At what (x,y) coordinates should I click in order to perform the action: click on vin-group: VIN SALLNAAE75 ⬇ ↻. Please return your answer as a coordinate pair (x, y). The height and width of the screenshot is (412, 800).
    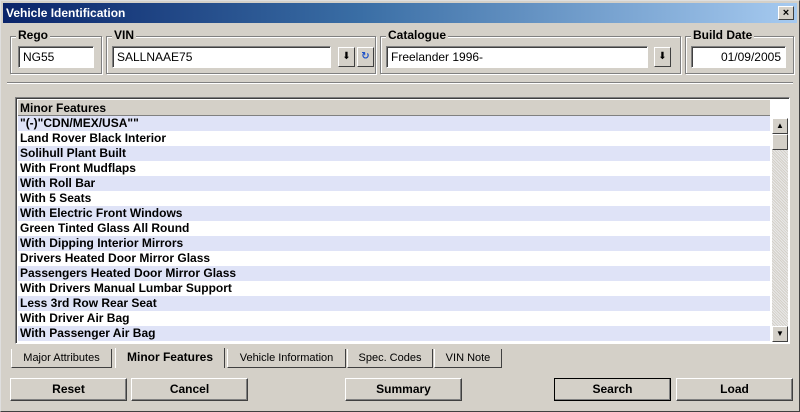
    Looking at the image, I should click on (241, 51).